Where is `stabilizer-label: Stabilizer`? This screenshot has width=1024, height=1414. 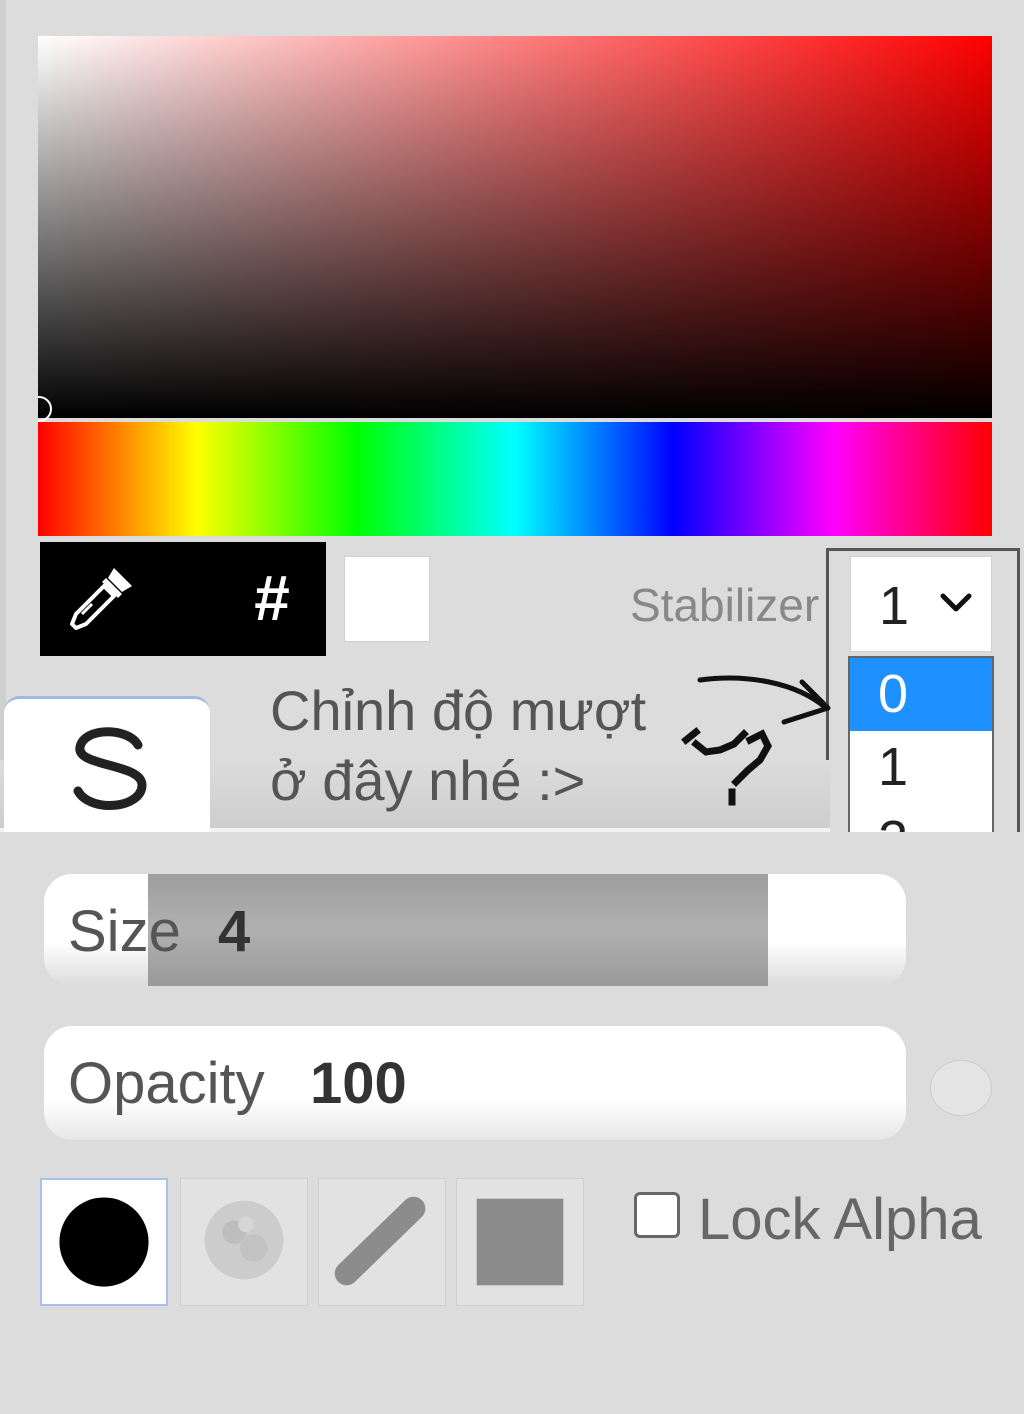
stabilizer-label: Stabilizer is located at coordinates (725, 605).